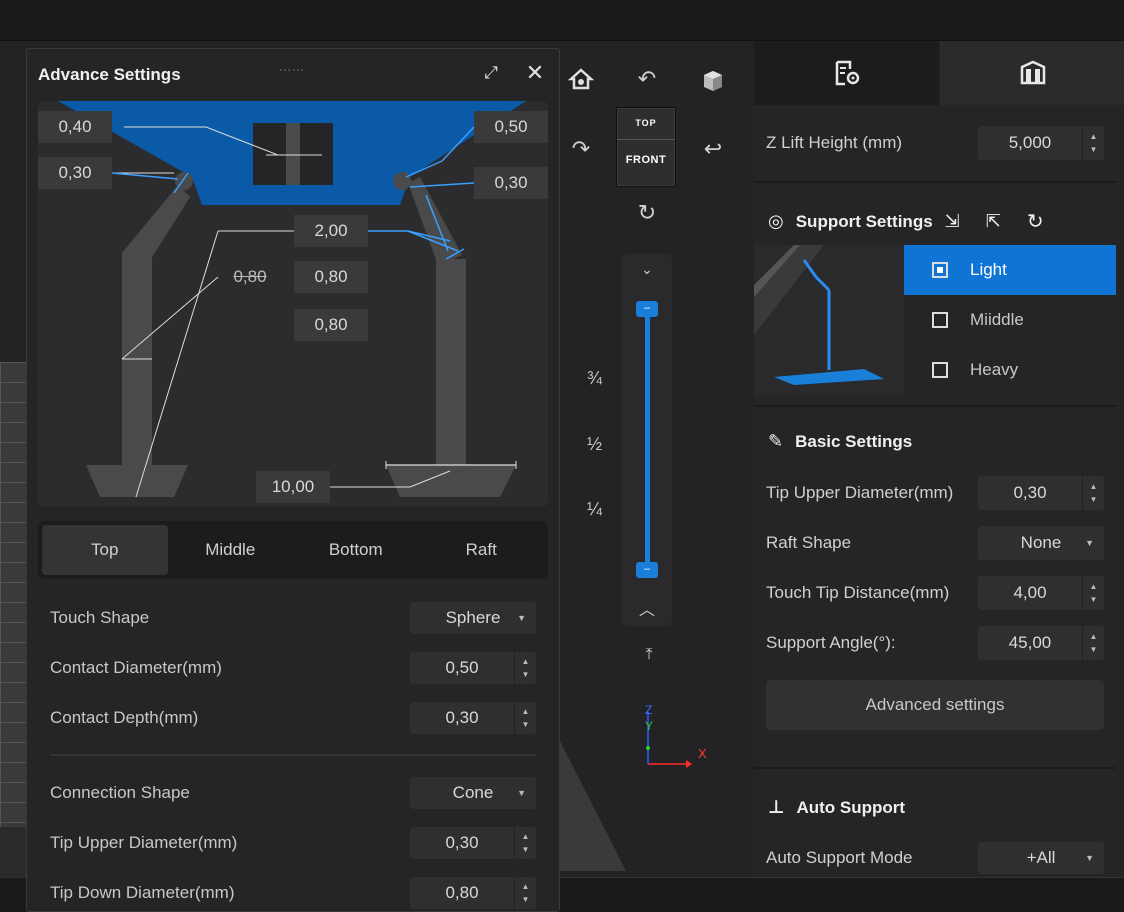 This screenshot has height=912, width=1124. I want to click on slider-bottom-handle: –, so click(647, 570).